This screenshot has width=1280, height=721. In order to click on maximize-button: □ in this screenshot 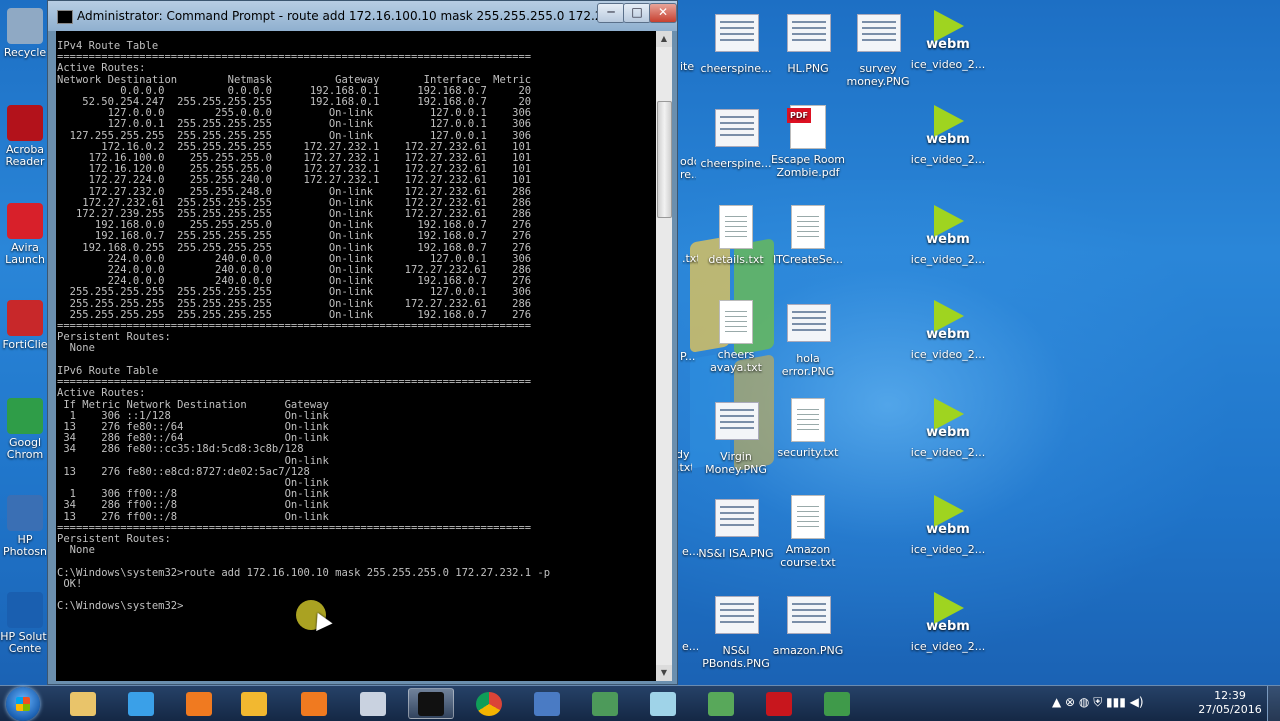, I will do `click(637, 13)`.